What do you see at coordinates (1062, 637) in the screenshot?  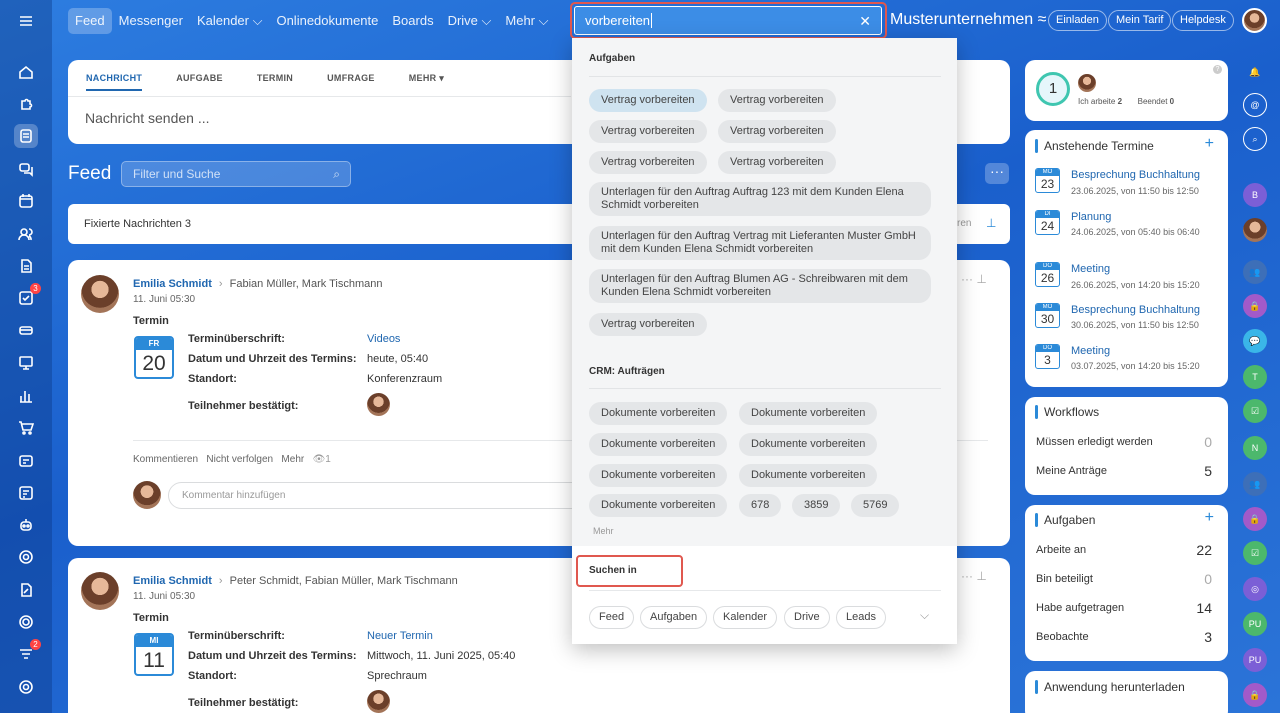 I see `task-row: Beobachte` at bounding box center [1062, 637].